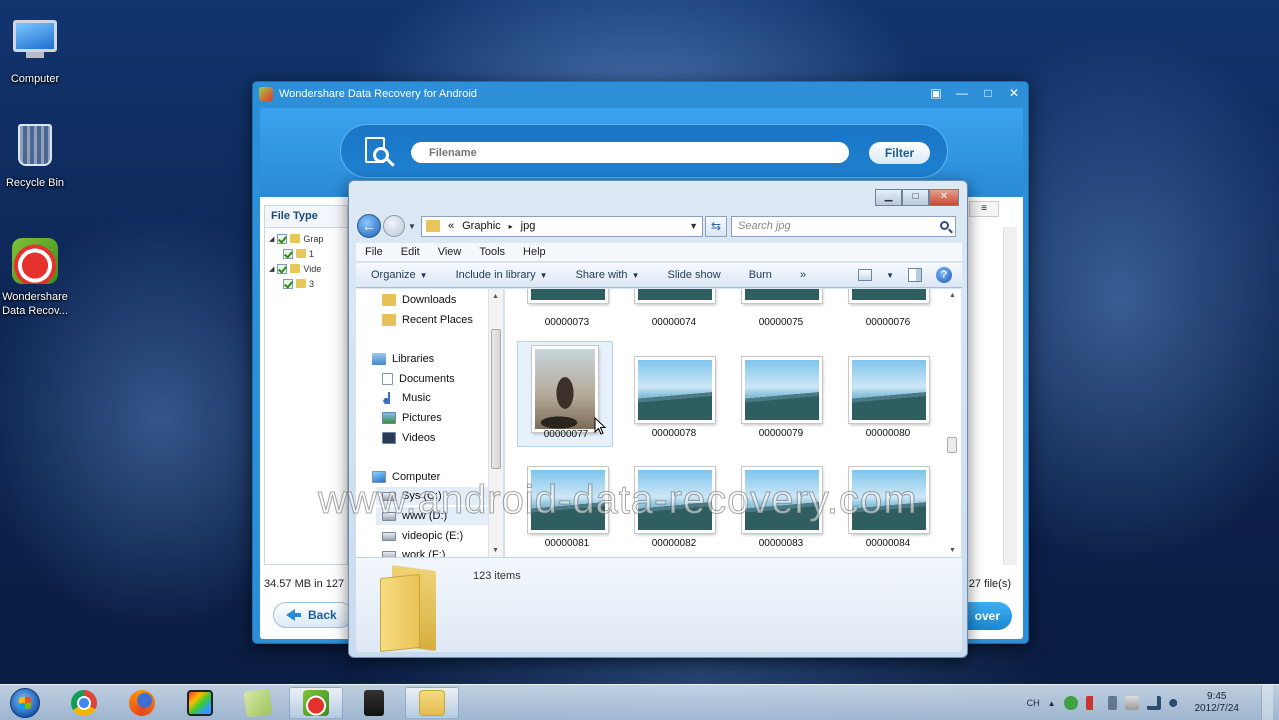 The height and width of the screenshot is (720, 1279). What do you see at coordinates (306, 238) in the screenshot?
I see `tree-item-graphic: ◢ Grap` at bounding box center [306, 238].